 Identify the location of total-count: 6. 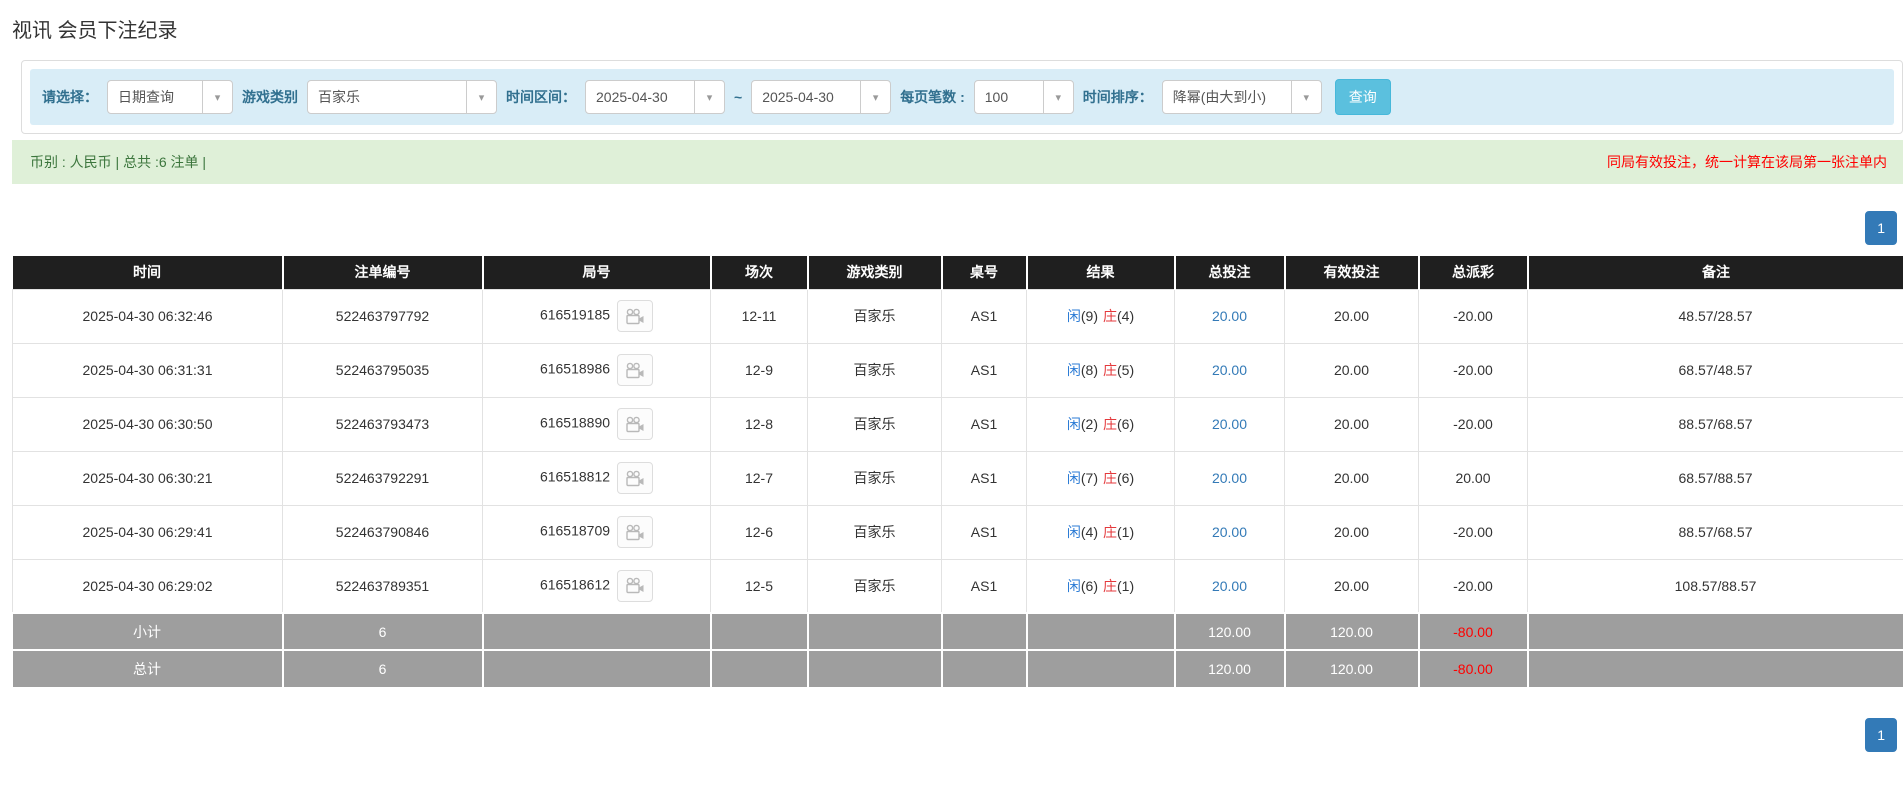
(383, 668).